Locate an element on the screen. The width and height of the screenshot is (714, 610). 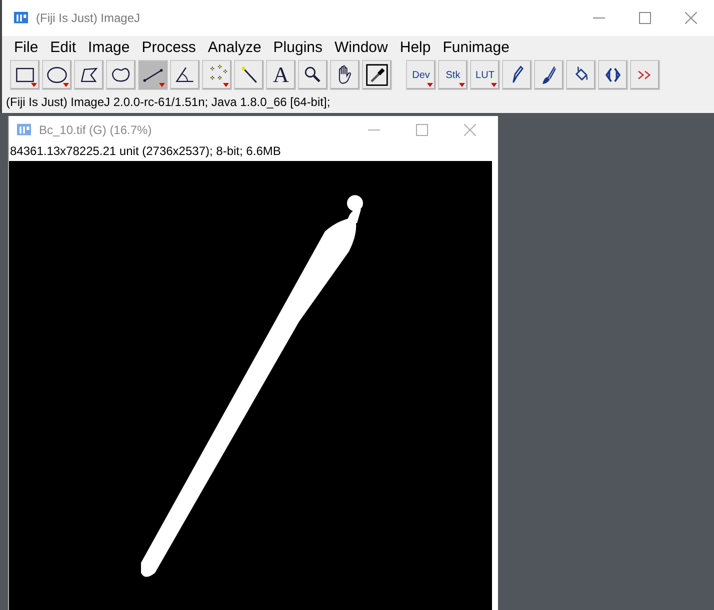
dropper-icon is located at coordinates (377, 75).